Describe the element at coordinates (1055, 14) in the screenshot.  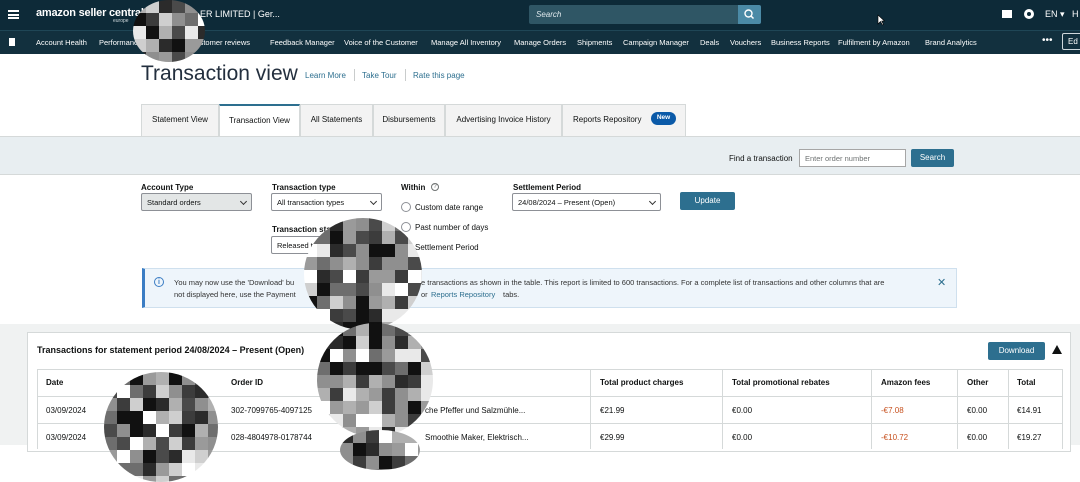
I see `language-selector: EN ▾` at that location.